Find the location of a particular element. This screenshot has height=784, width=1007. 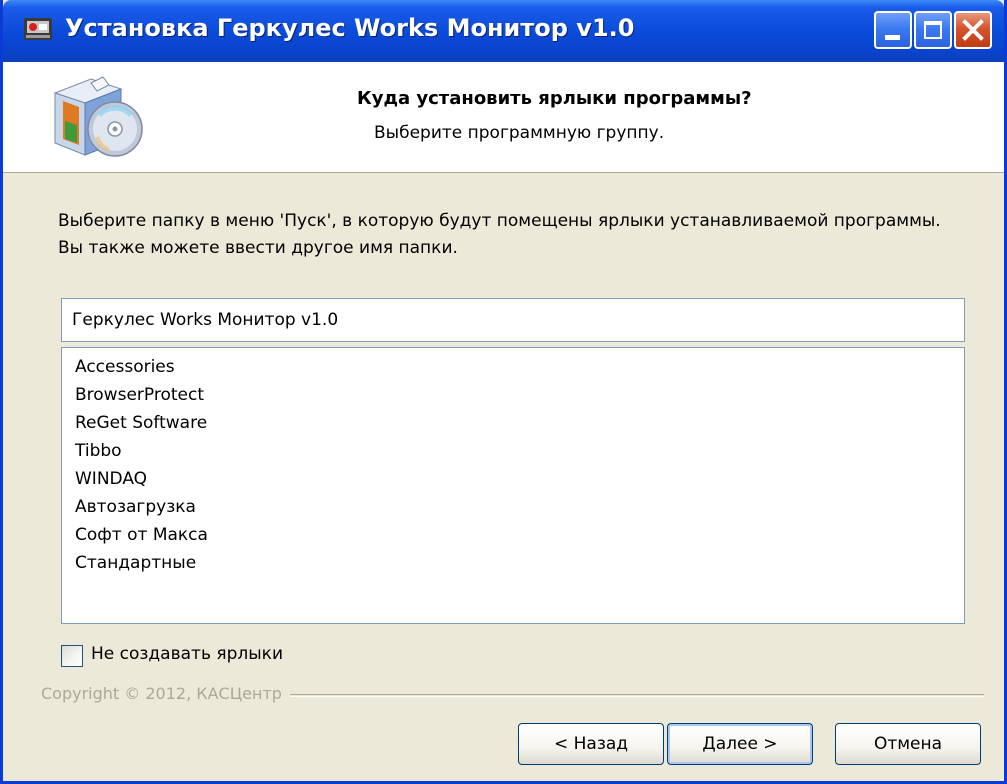

list-item: Tibbo is located at coordinates (513, 451).